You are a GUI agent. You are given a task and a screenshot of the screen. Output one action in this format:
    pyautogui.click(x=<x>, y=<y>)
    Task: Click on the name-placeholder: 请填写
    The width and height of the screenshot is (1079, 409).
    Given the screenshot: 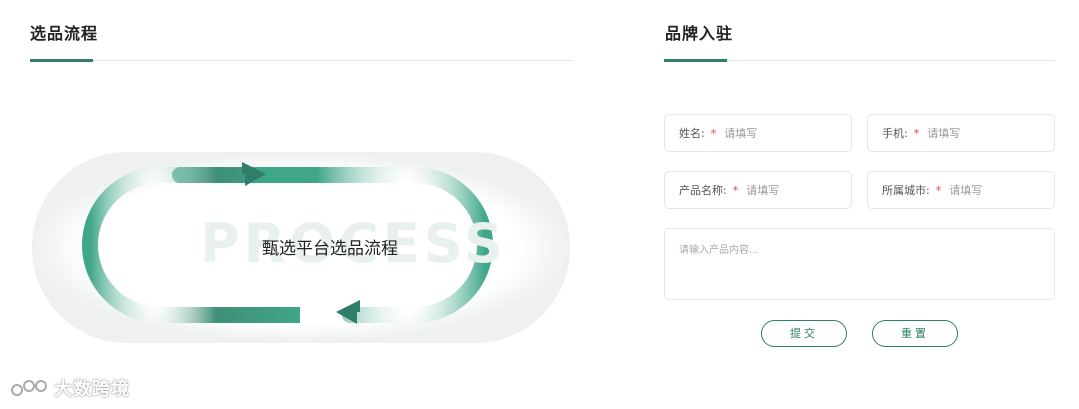 What is the action you would take?
    pyautogui.click(x=741, y=133)
    